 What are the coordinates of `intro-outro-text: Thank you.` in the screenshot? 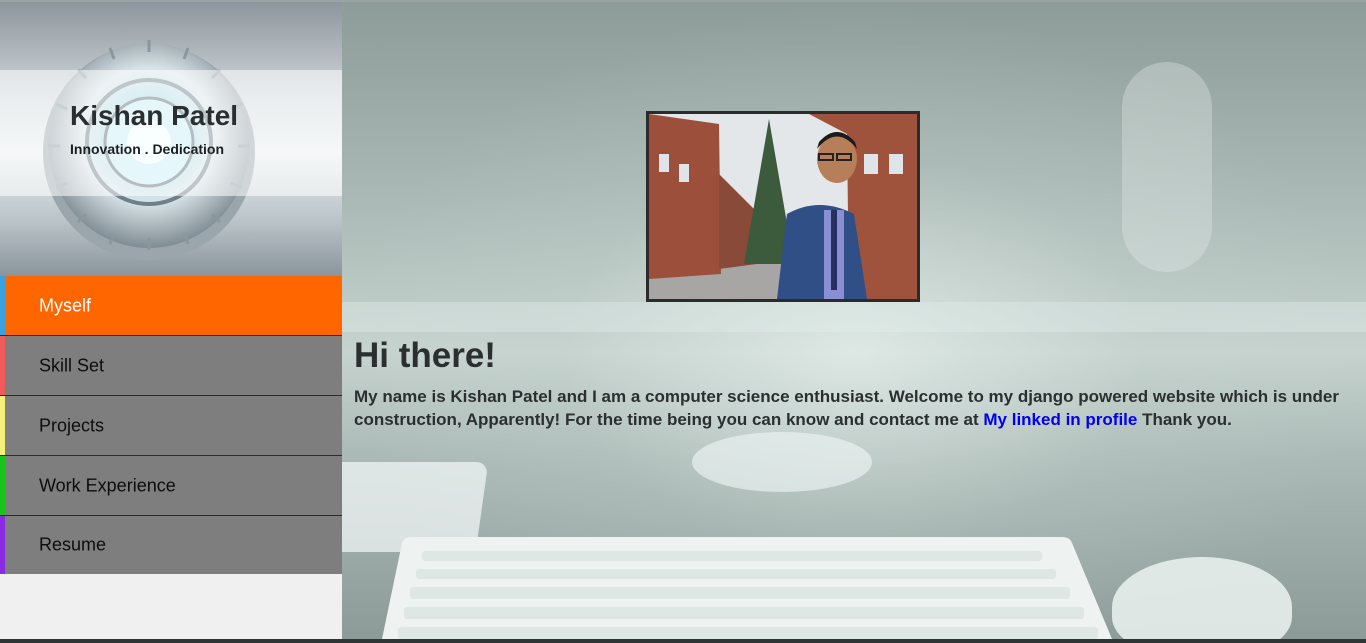 It's located at (1184, 419).